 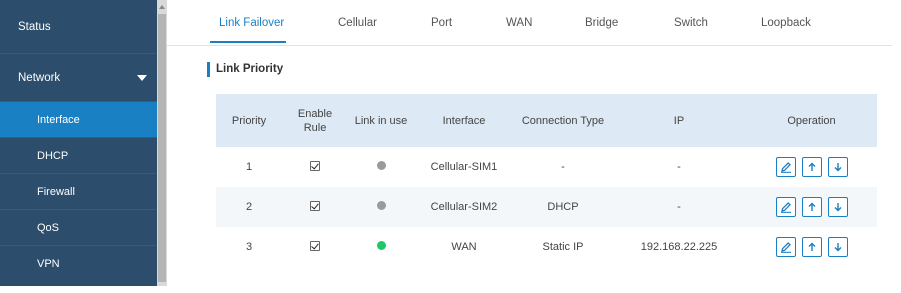 What do you see at coordinates (249, 207) in the screenshot?
I see `cell-priority: 2` at bounding box center [249, 207].